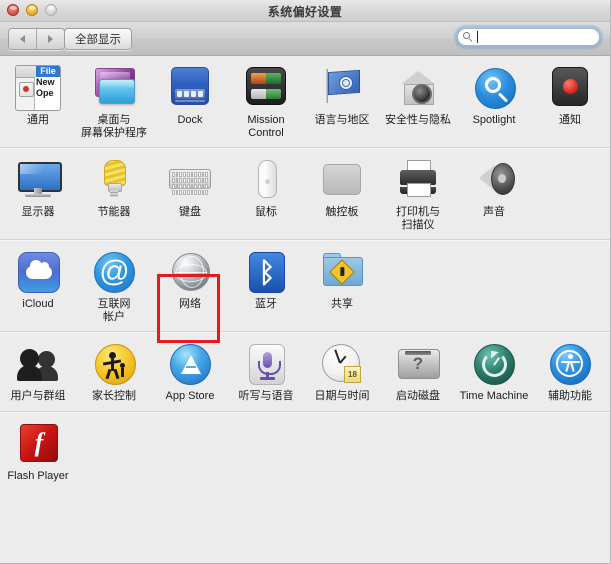 This screenshot has width=611, height=564. I want to click on pref-pane-network: 网络, so click(190, 286).